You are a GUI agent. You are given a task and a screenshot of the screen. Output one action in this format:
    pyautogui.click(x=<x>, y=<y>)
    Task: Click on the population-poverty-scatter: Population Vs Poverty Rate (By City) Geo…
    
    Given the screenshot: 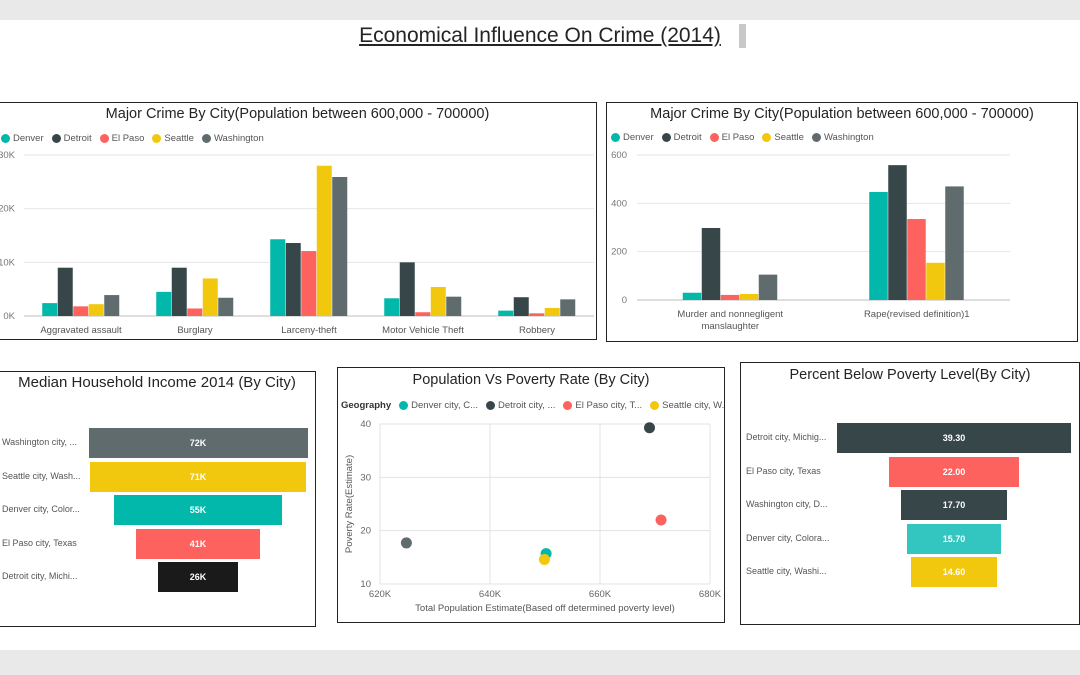 What is the action you would take?
    pyautogui.click(x=531, y=495)
    